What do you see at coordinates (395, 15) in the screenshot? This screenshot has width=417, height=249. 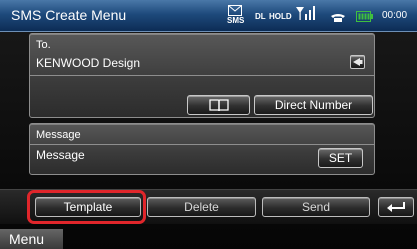 I see `clock: 00:00` at bounding box center [395, 15].